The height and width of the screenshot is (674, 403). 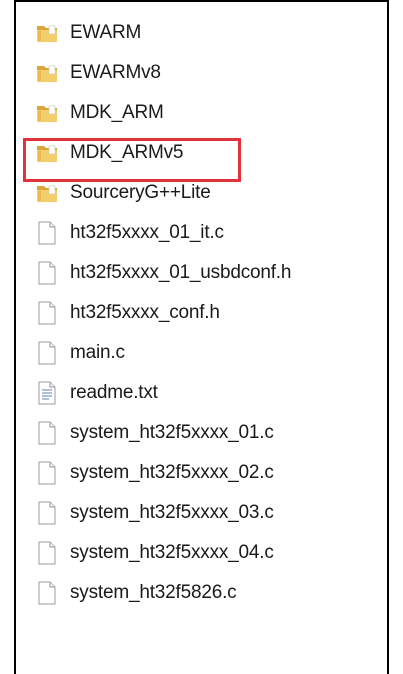 What do you see at coordinates (206, 353) in the screenshot?
I see `list-item-main-c: main.c` at bounding box center [206, 353].